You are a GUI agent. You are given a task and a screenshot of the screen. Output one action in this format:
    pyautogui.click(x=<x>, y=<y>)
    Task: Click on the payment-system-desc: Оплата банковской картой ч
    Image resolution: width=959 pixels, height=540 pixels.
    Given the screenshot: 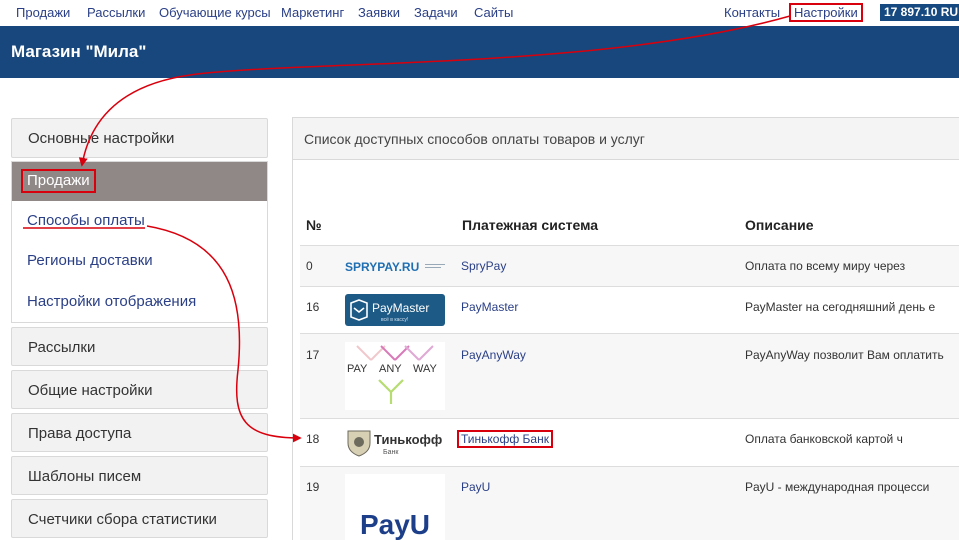 What is the action you would take?
    pyautogui.click(x=824, y=439)
    